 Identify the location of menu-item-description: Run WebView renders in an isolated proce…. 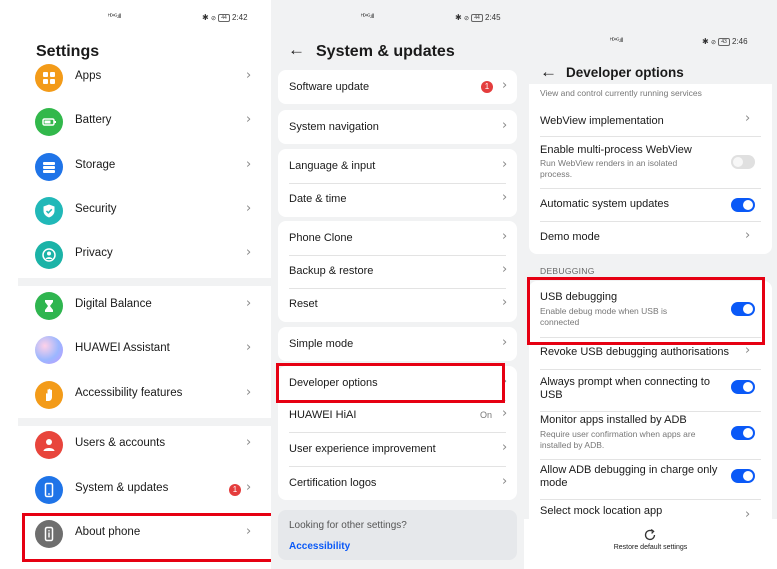
(609, 168).